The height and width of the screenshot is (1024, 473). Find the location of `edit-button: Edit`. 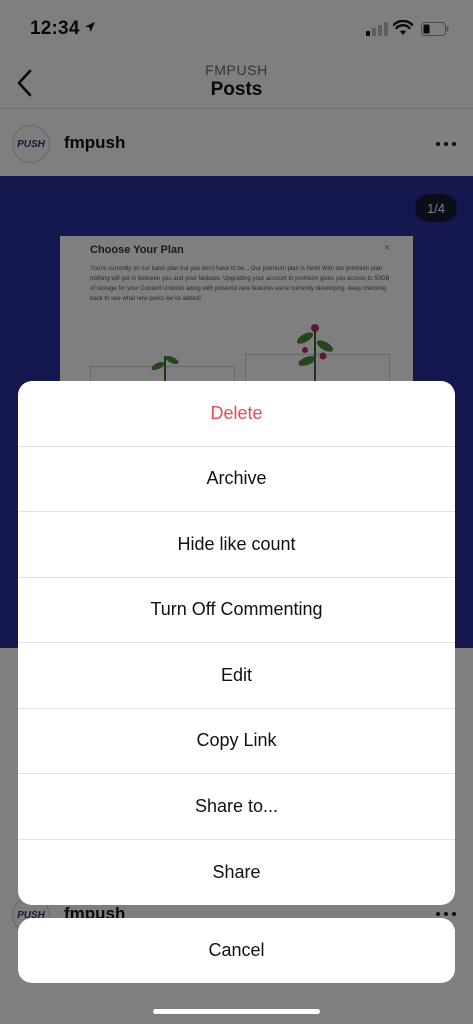

edit-button: Edit is located at coordinates (236, 676).